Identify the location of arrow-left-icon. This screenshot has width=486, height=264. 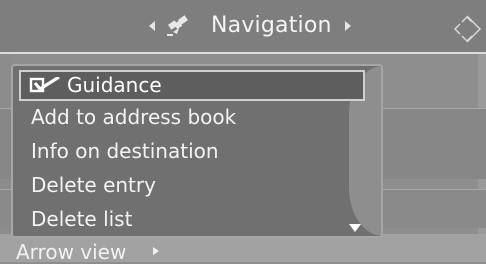
(152, 26).